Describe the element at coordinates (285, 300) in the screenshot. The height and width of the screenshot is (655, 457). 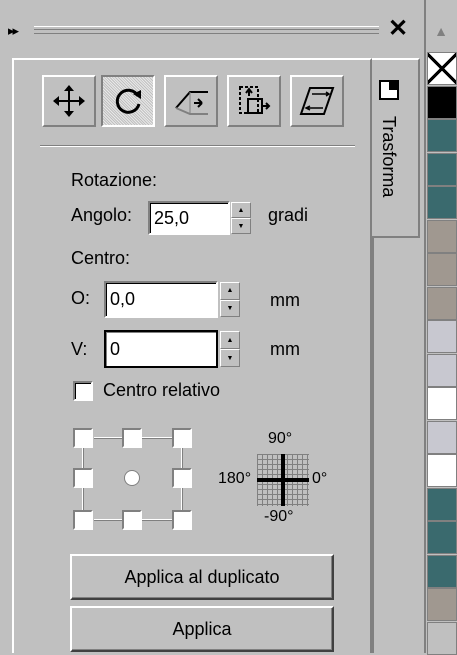
I see `h-unit: mm` at that location.